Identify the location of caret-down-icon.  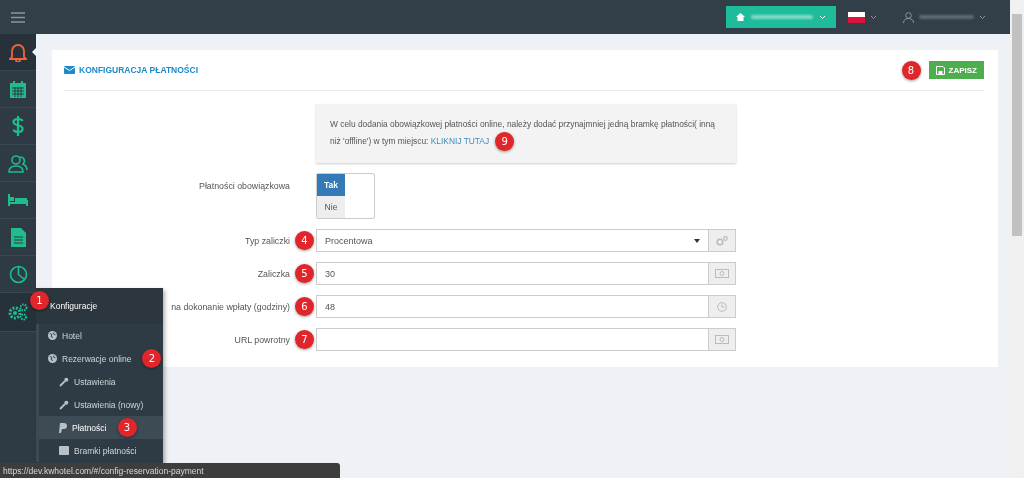
(697, 240).